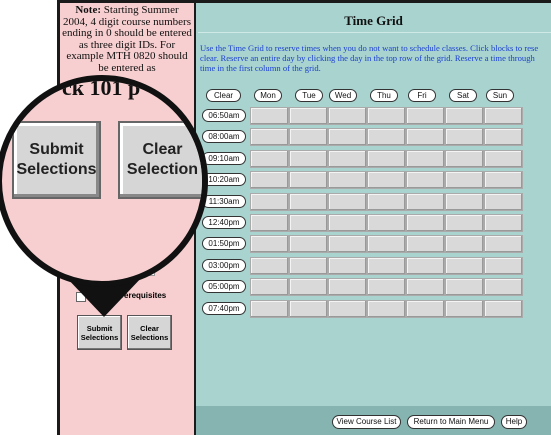 The image size is (551, 435). What do you see at coordinates (366, 422) in the screenshot?
I see `view-course-list-button: View Course List` at bounding box center [366, 422].